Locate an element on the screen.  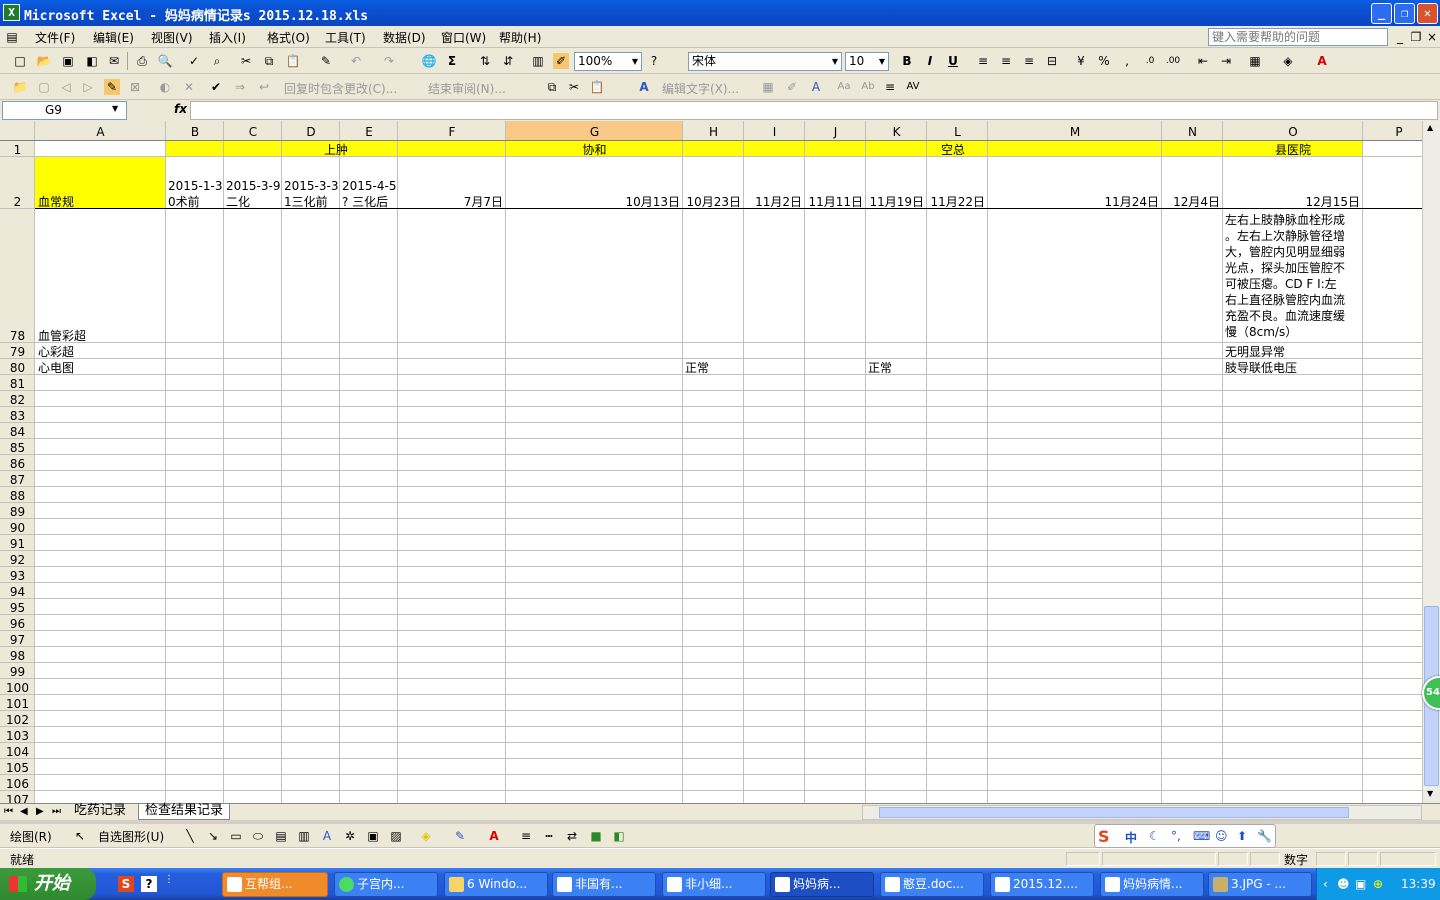
help-icon: ? is located at coordinates (654, 61).